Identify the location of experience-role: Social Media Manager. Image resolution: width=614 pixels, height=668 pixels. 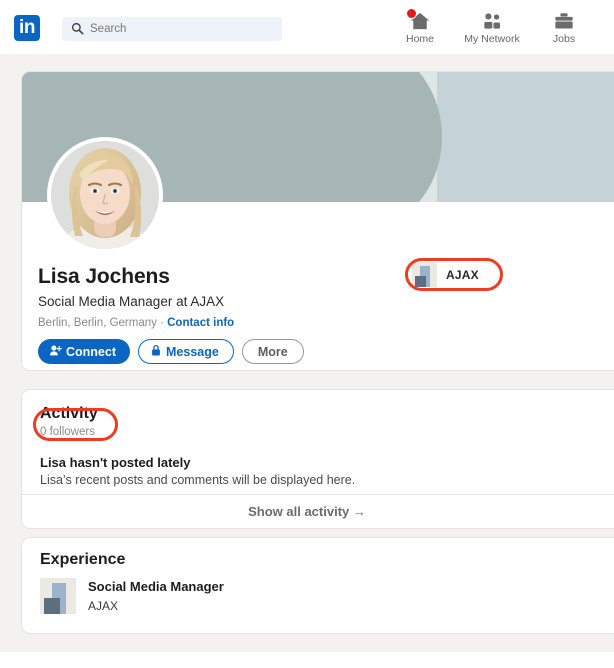
(156, 586).